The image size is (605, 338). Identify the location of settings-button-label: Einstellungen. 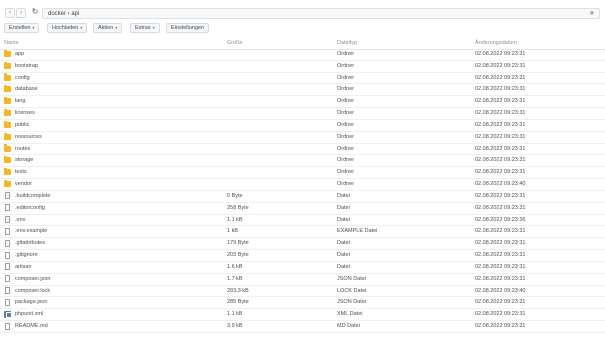
(188, 28).